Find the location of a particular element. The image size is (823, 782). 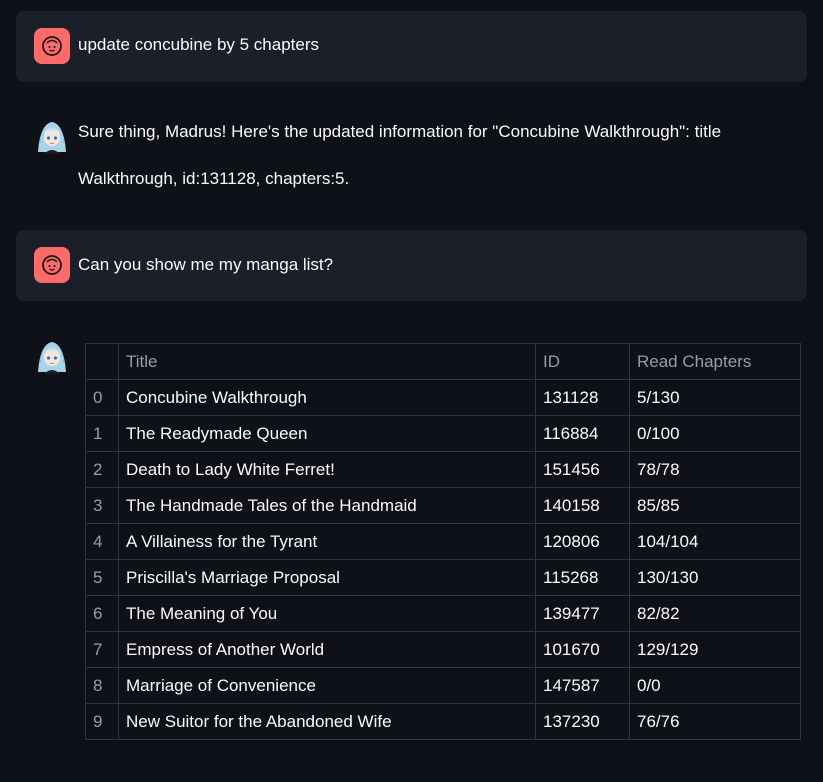

row-index: 5 is located at coordinates (102, 577).